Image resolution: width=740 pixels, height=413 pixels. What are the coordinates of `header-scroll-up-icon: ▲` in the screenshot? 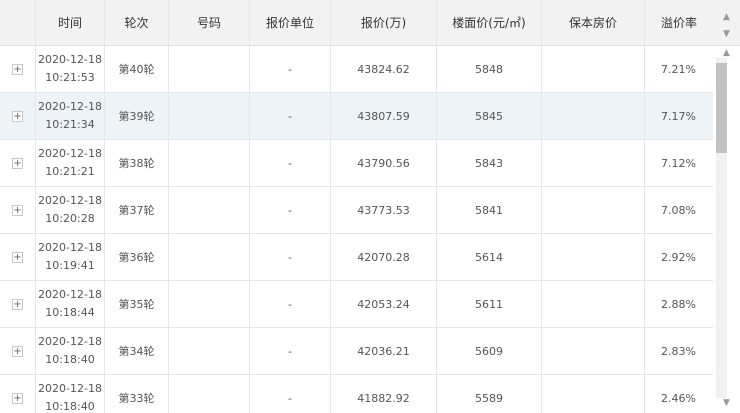 It's located at (726, 17).